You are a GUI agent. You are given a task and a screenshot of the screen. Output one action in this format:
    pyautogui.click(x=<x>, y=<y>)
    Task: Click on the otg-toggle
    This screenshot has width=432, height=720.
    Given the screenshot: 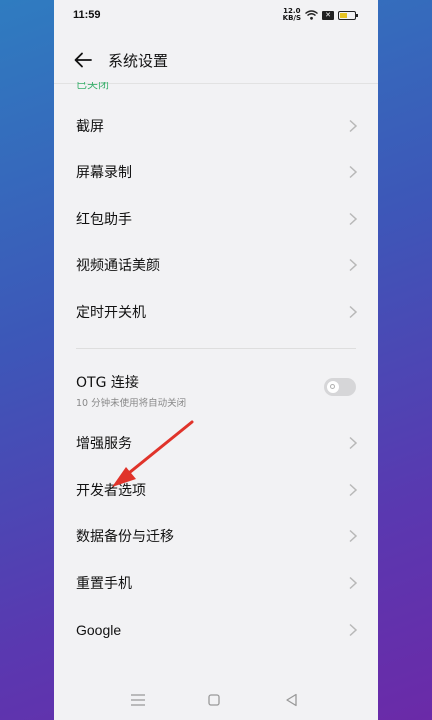 What is the action you would take?
    pyautogui.click(x=340, y=387)
    